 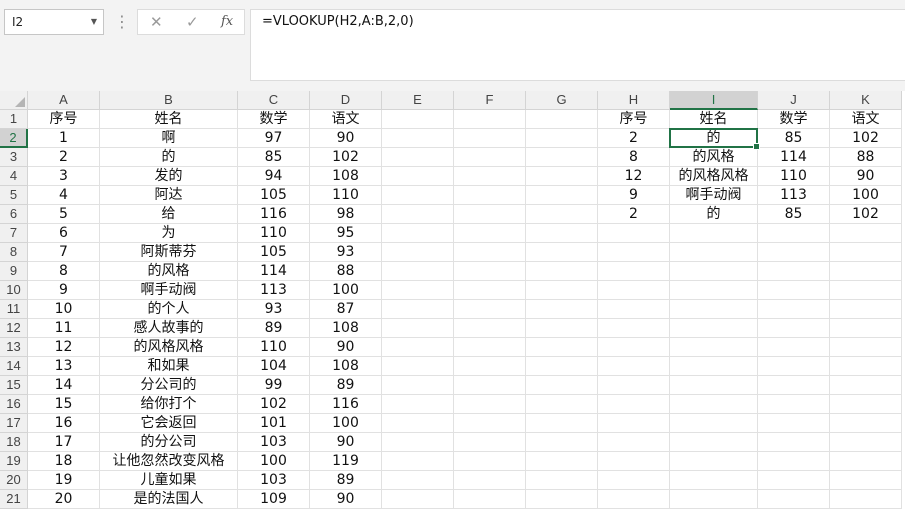 I want to click on cell-b3: 的, so click(x=169, y=157).